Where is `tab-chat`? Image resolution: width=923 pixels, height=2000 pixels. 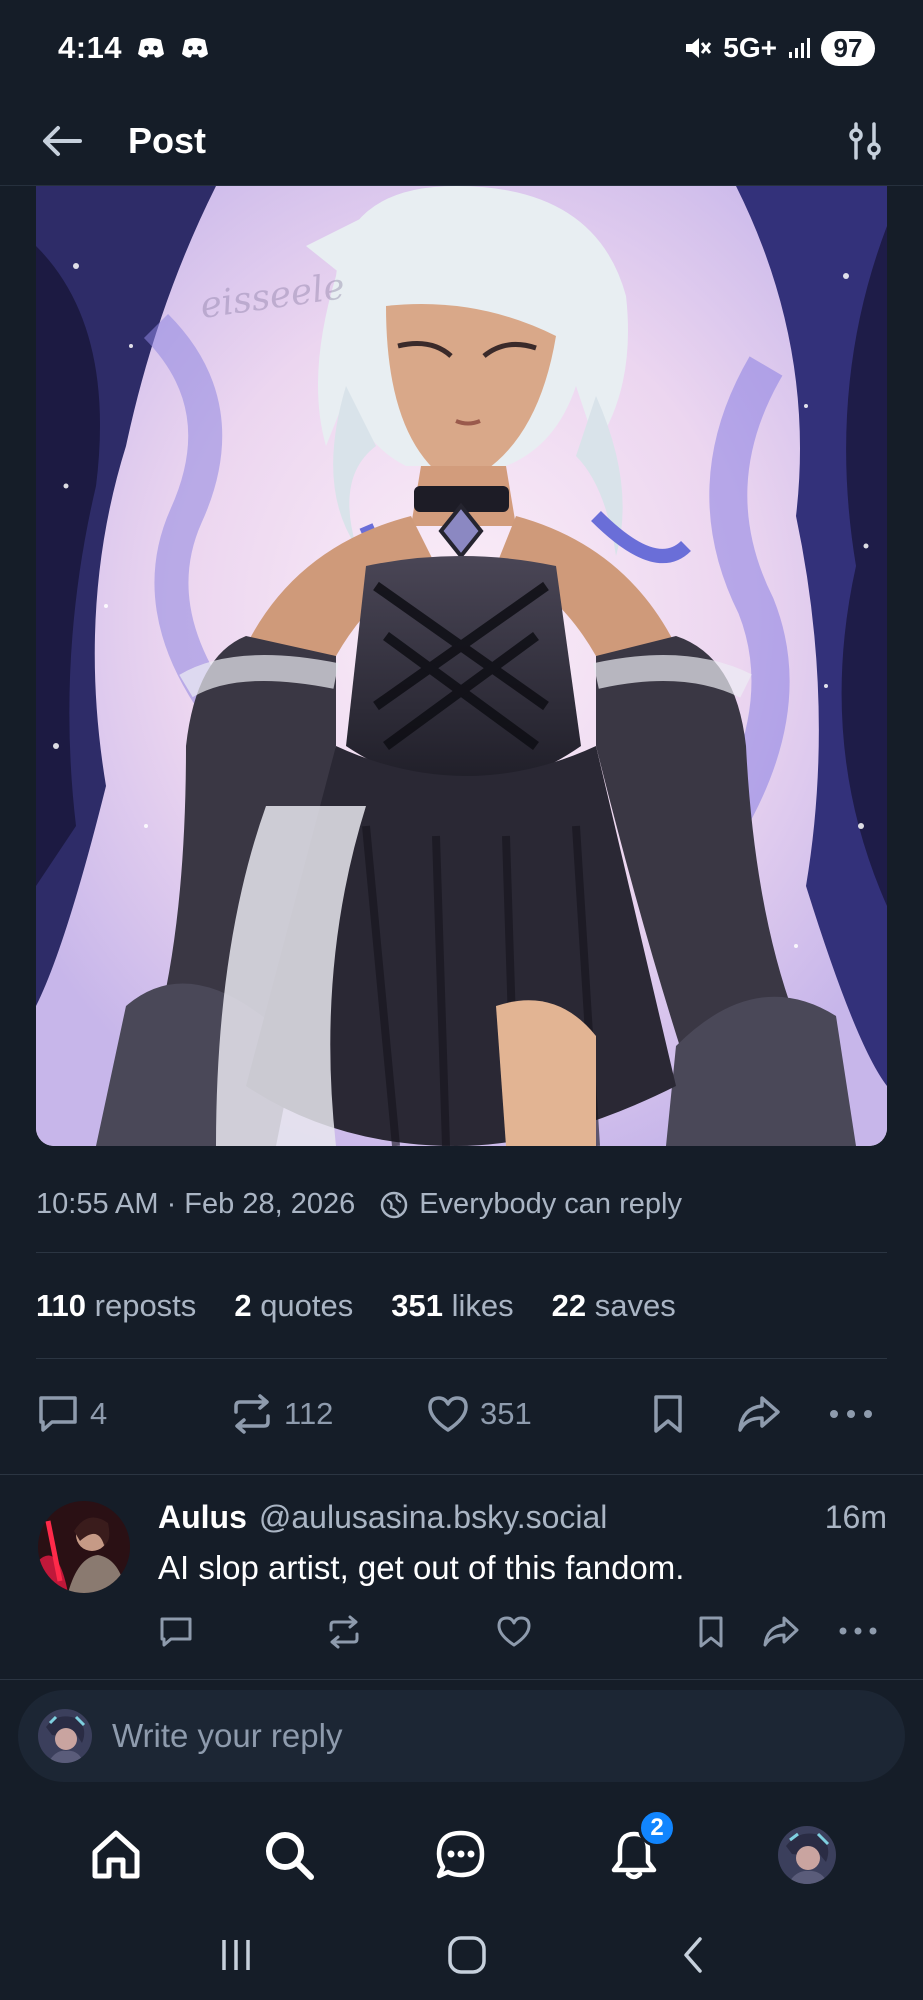 tab-chat is located at coordinates (461, 1855).